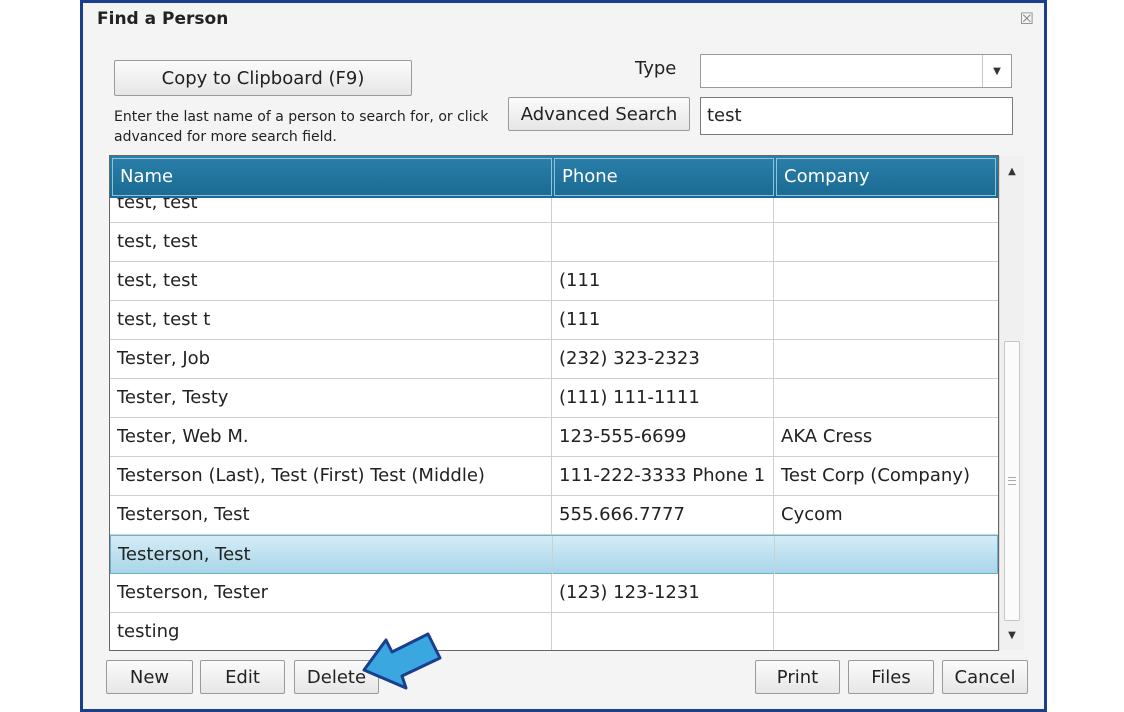 This screenshot has width=1124, height=712. What do you see at coordinates (827, 436) in the screenshot?
I see `cell-company: AKA Cress` at bounding box center [827, 436].